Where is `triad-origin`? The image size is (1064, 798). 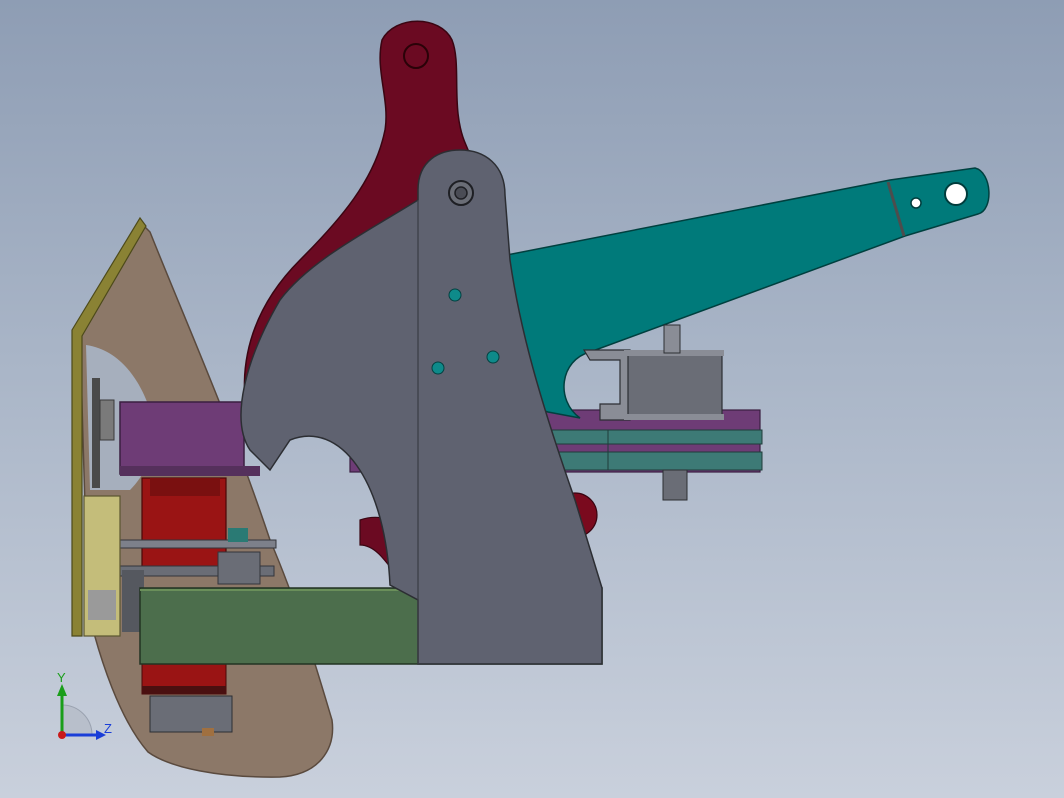
triad-origin is located at coordinates (62, 735).